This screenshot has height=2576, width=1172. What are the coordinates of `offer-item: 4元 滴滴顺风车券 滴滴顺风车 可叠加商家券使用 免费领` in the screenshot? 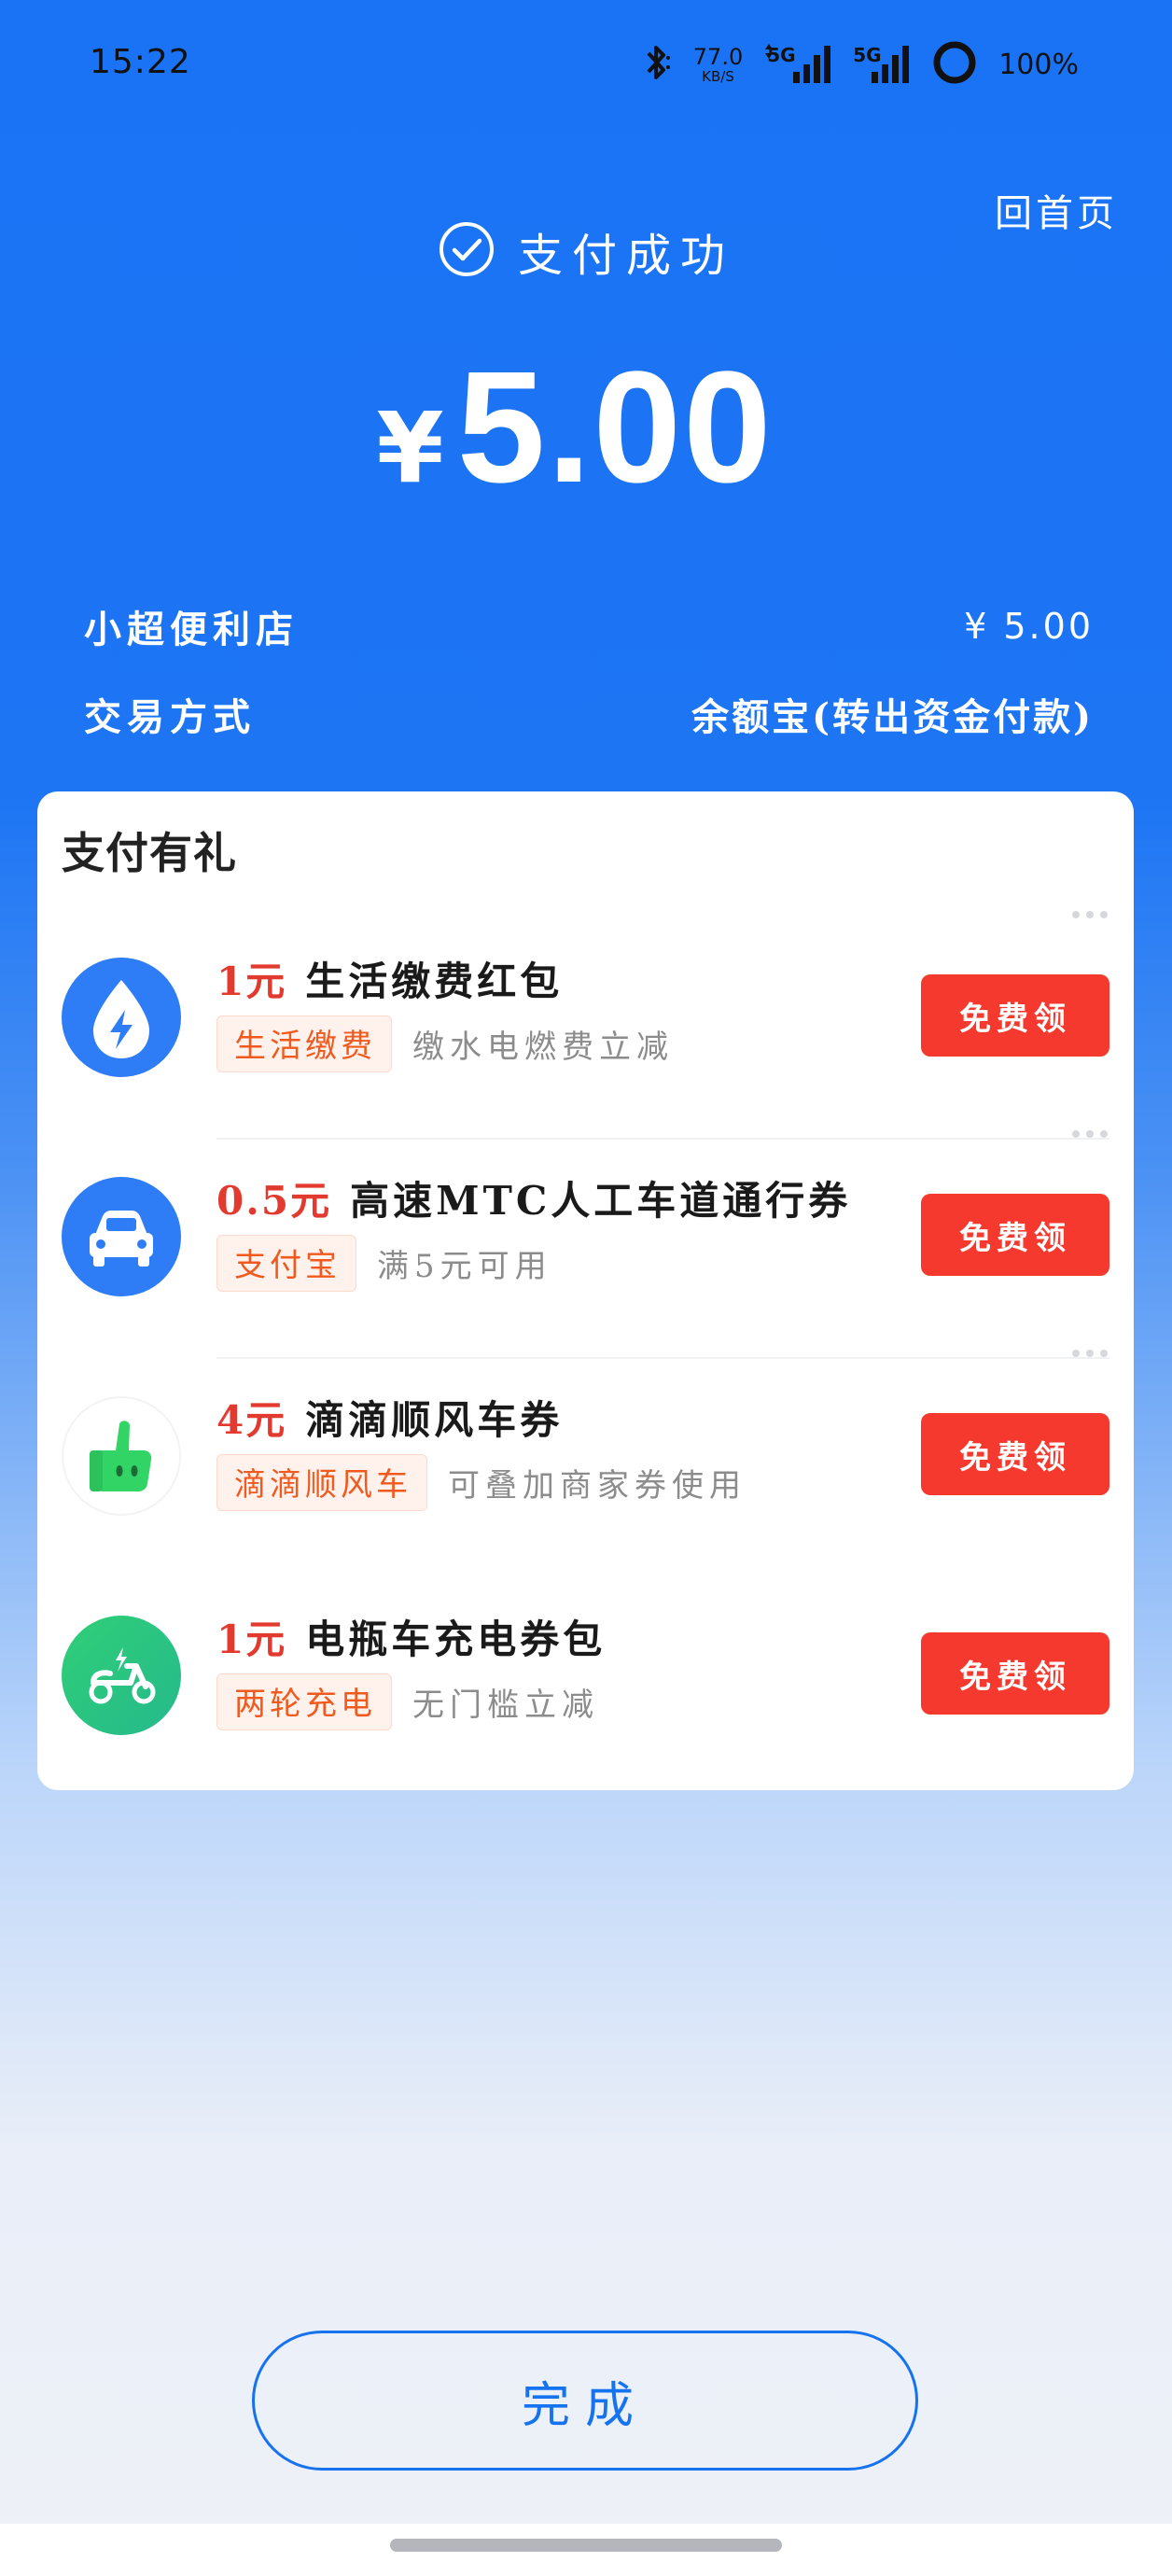 It's located at (585, 1464).